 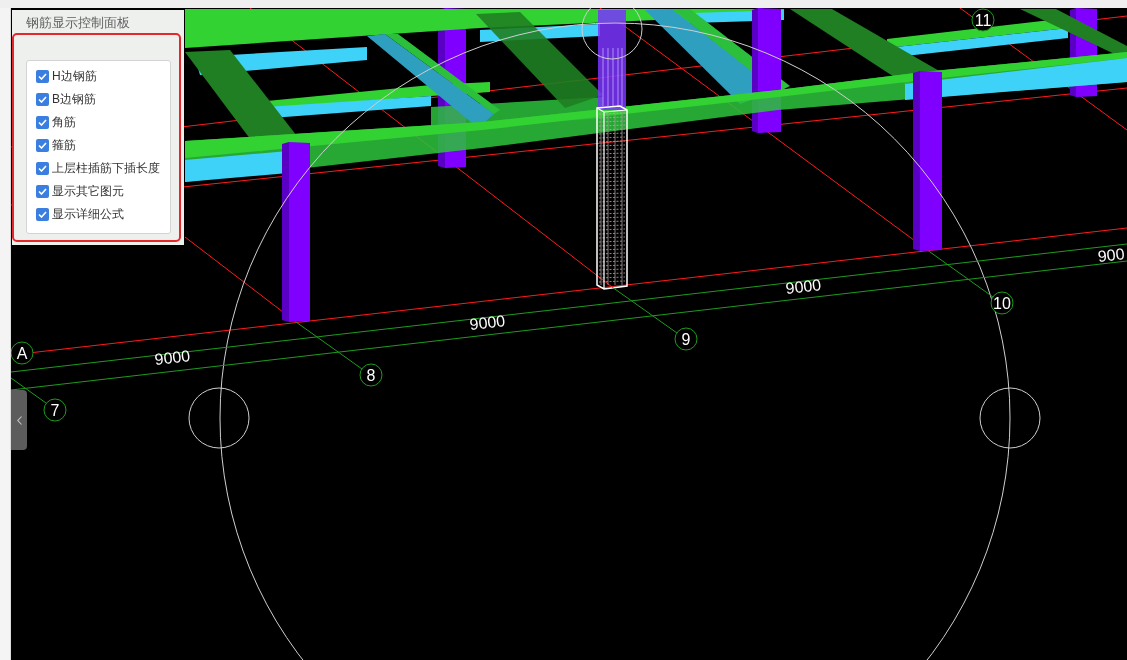 I want to click on axis-label: 10, so click(x=1002, y=303).